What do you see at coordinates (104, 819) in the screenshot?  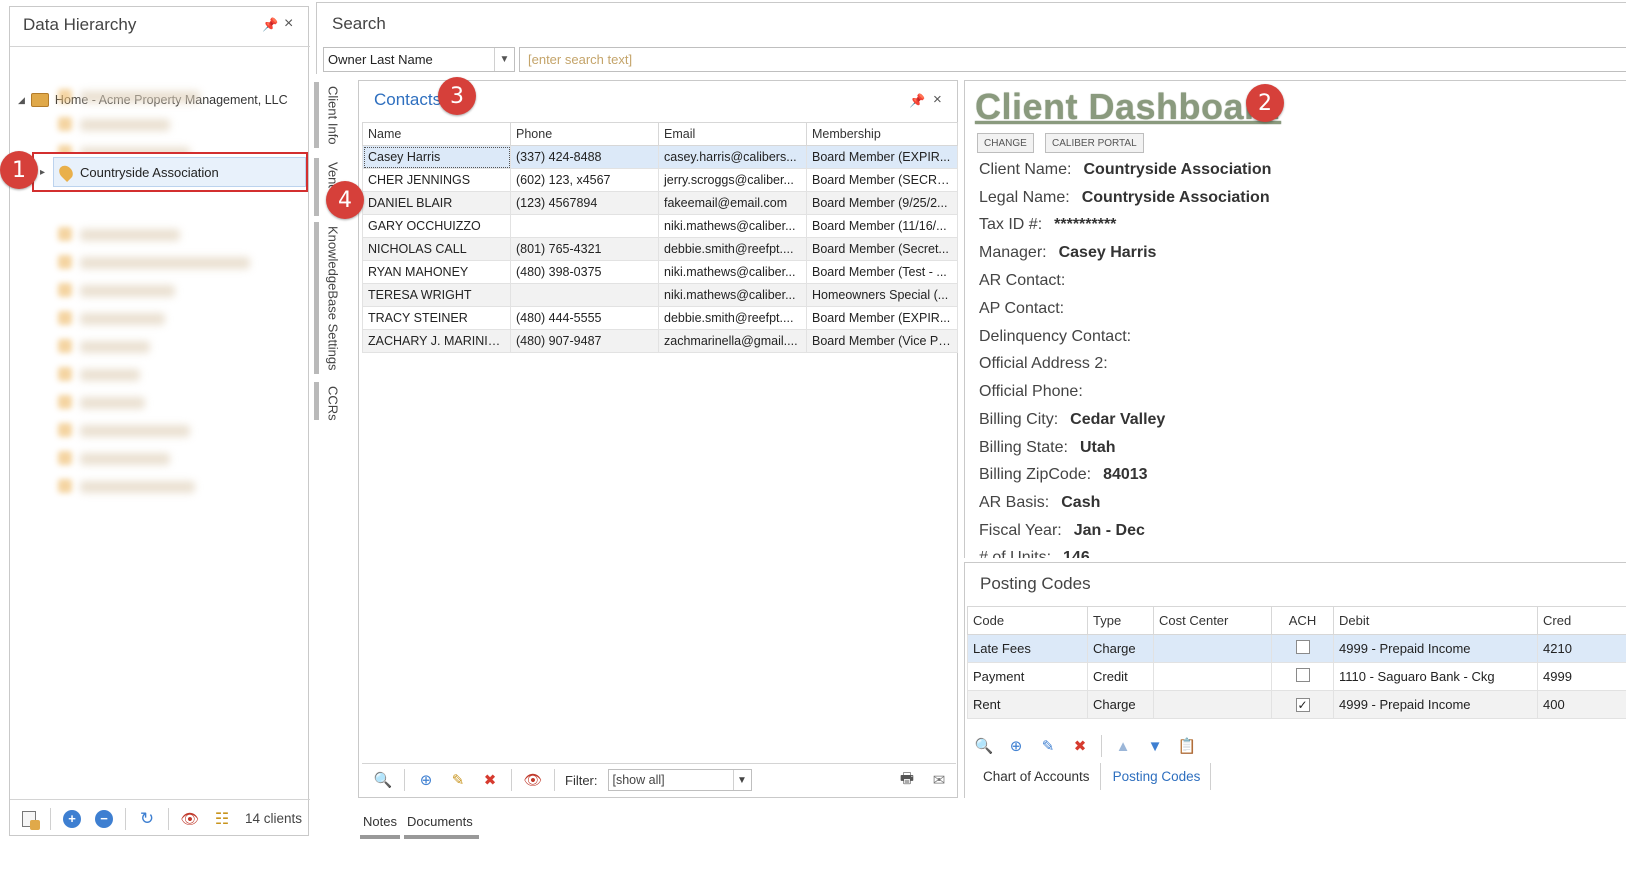 I see `collapse-all-icon: −` at bounding box center [104, 819].